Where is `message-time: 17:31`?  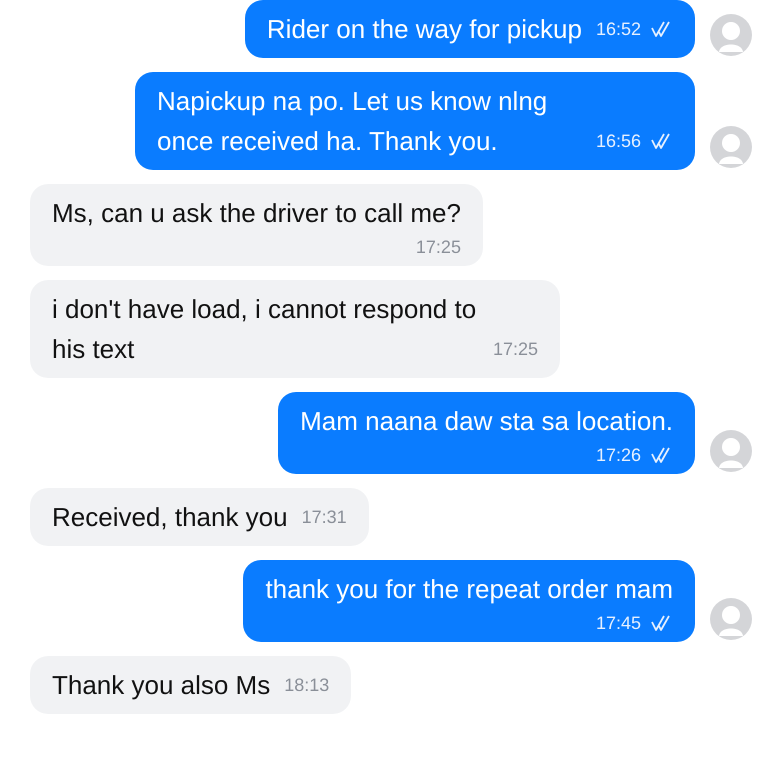 message-time: 17:31 is located at coordinates (324, 517).